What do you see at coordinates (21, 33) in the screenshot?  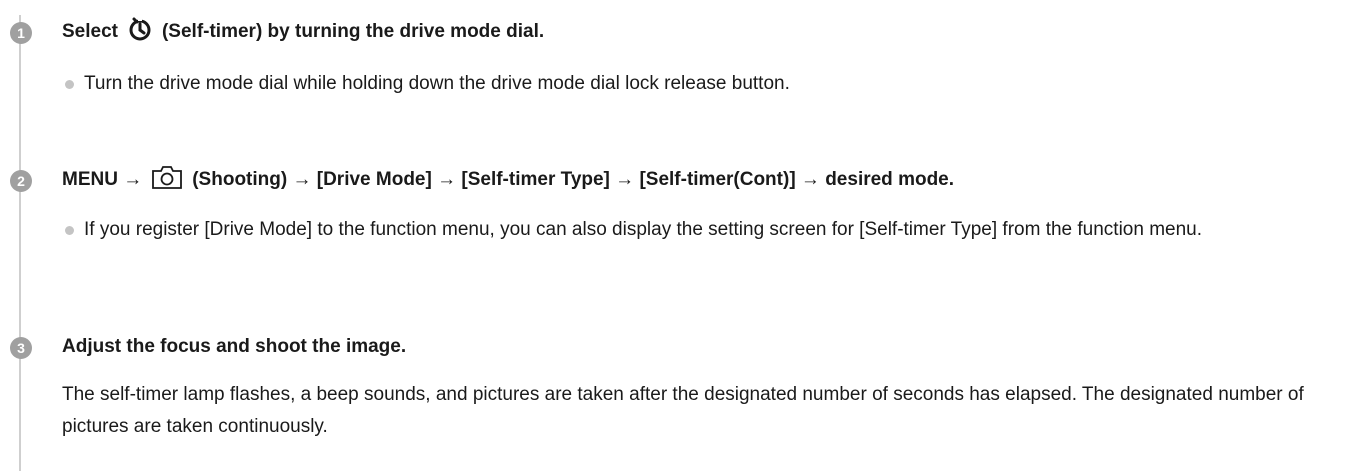 I see `step-number-badge: 1` at bounding box center [21, 33].